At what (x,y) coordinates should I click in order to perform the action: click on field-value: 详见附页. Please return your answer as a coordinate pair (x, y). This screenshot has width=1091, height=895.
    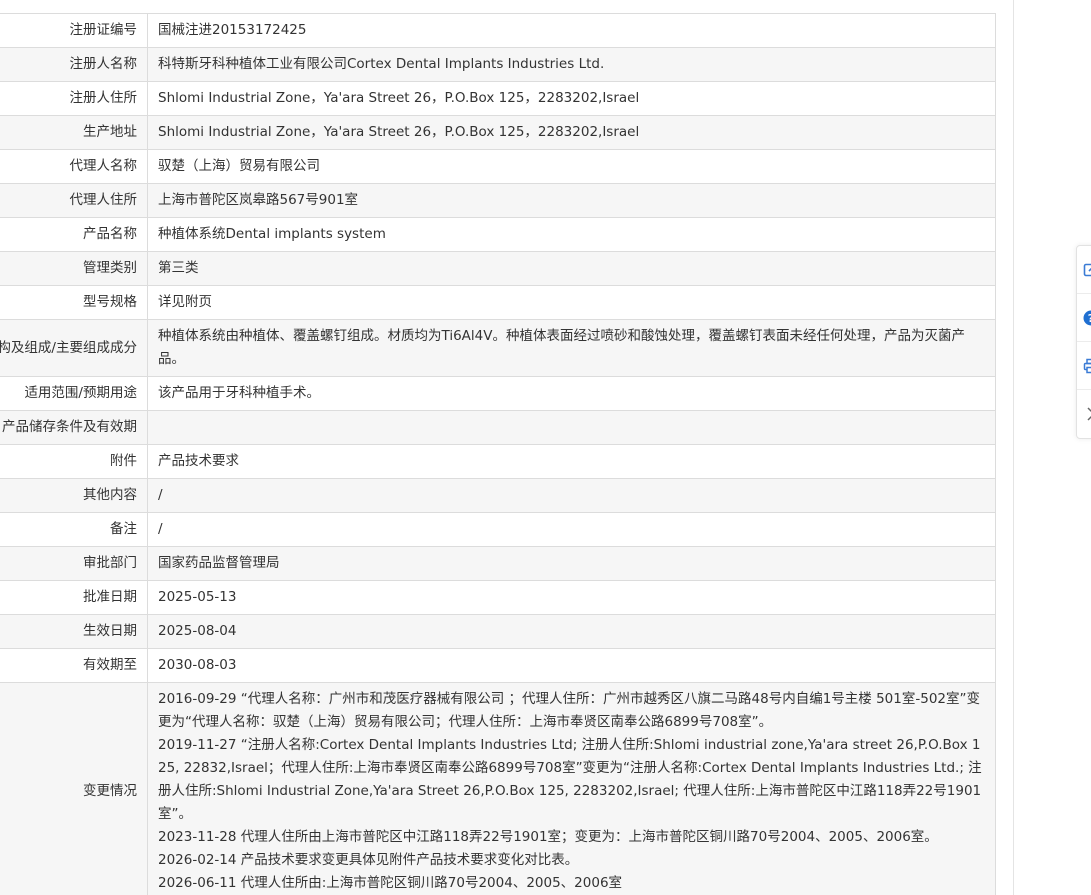
    Looking at the image, I should click on (571, 302).